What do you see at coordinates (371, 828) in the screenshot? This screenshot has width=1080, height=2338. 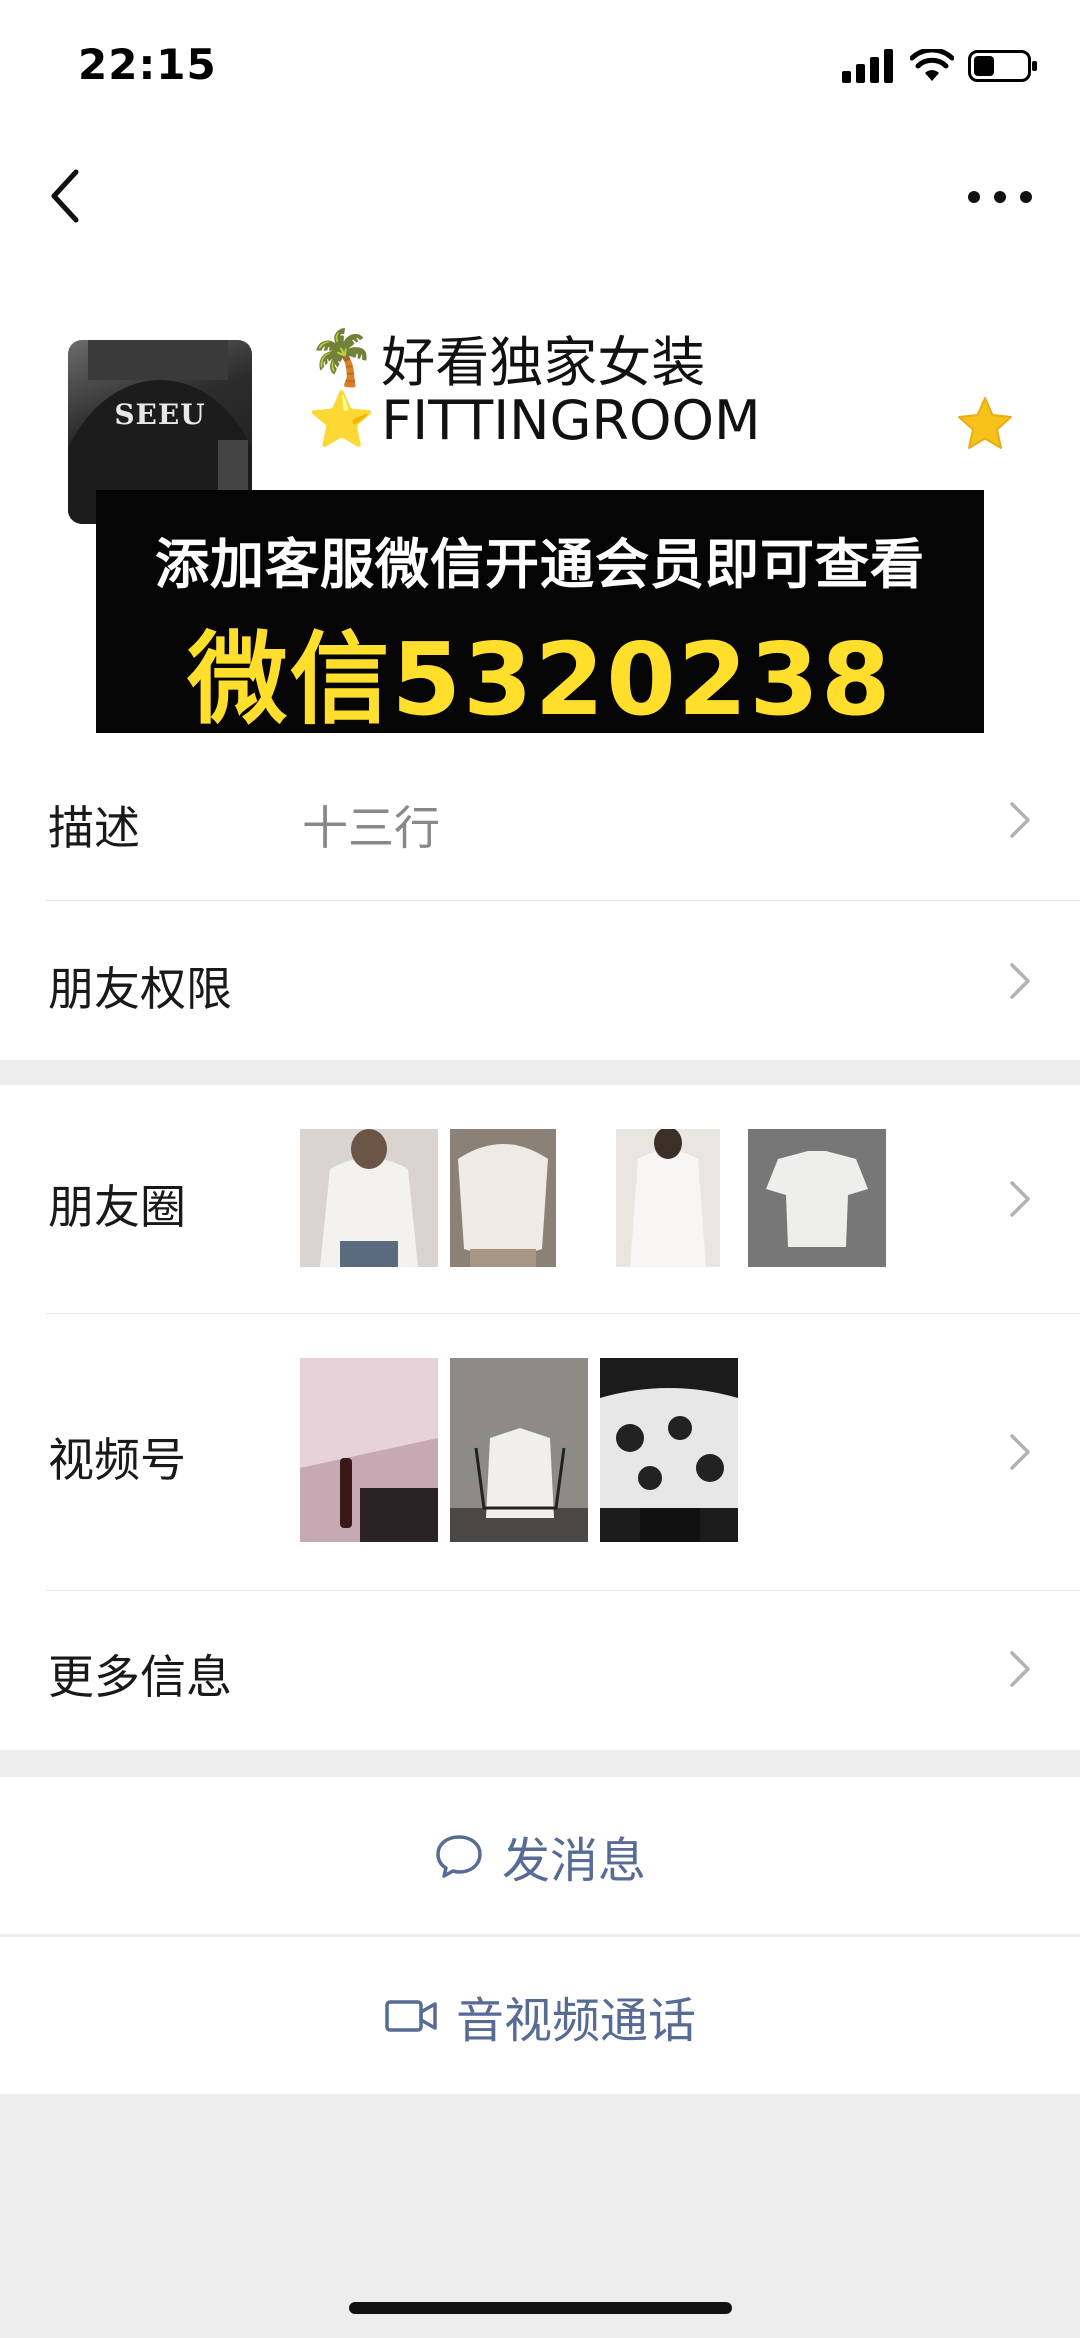 I see `description-value: 十三行` at bounding box center [371, 828].